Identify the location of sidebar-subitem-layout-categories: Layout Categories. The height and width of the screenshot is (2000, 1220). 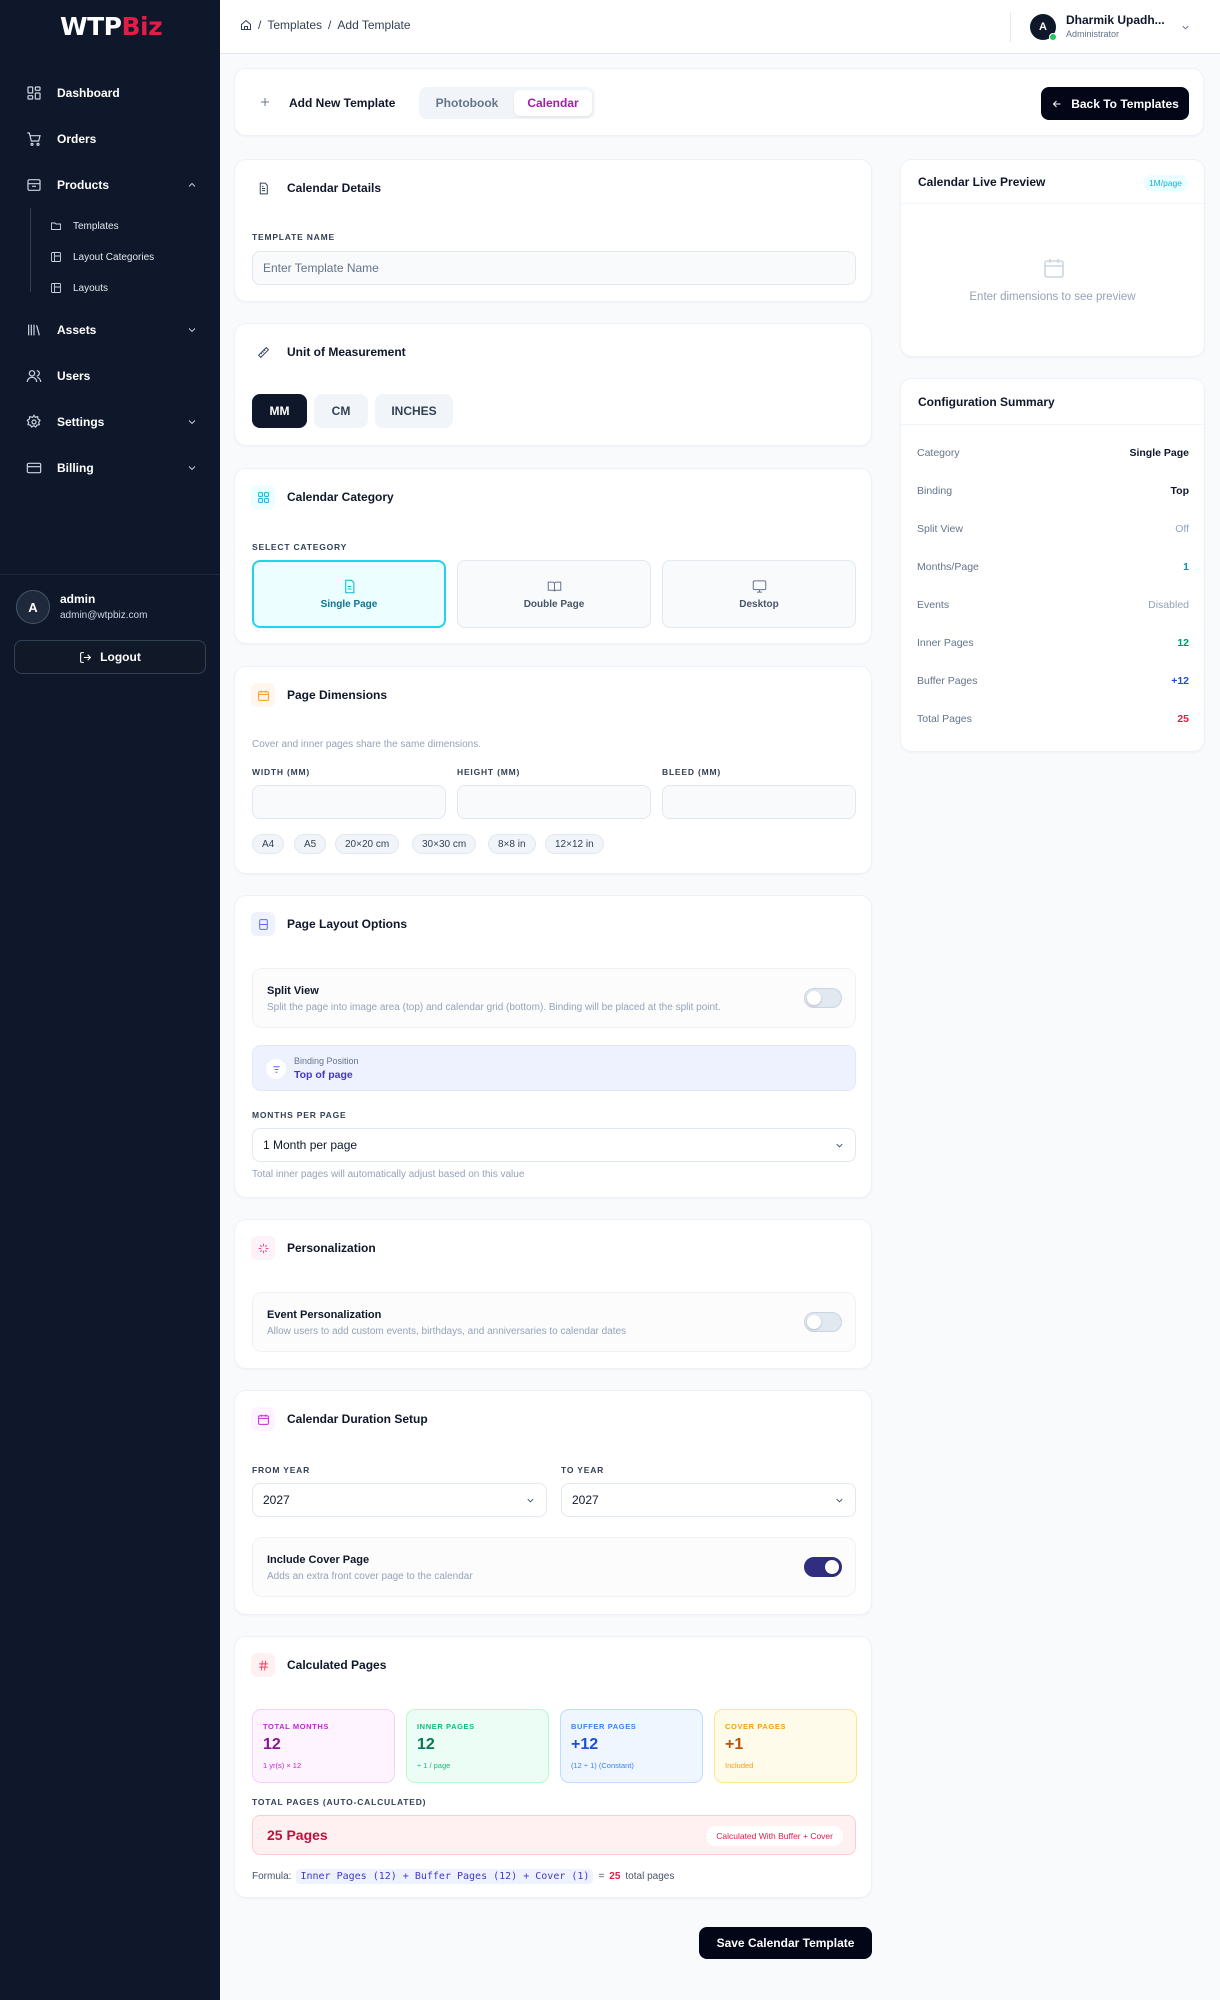
(110, 257).